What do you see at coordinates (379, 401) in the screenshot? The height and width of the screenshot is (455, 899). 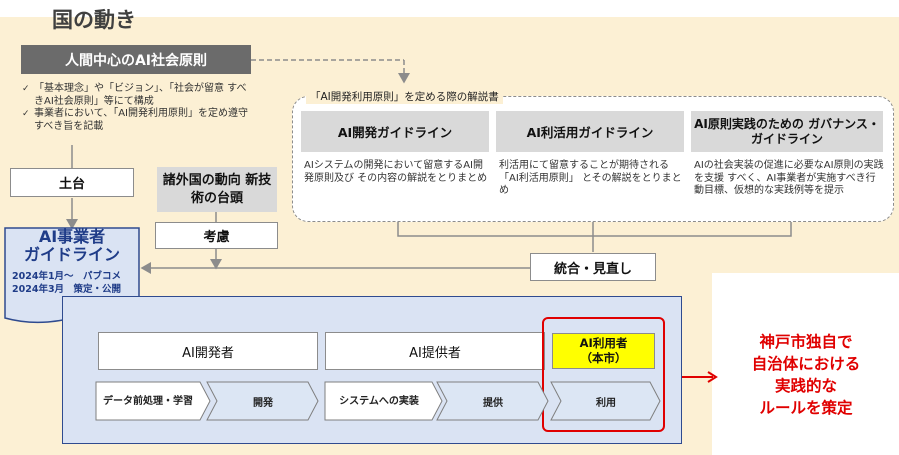 I see `step-system-implementation: システムへの実装` at bounding box center [379, 401].